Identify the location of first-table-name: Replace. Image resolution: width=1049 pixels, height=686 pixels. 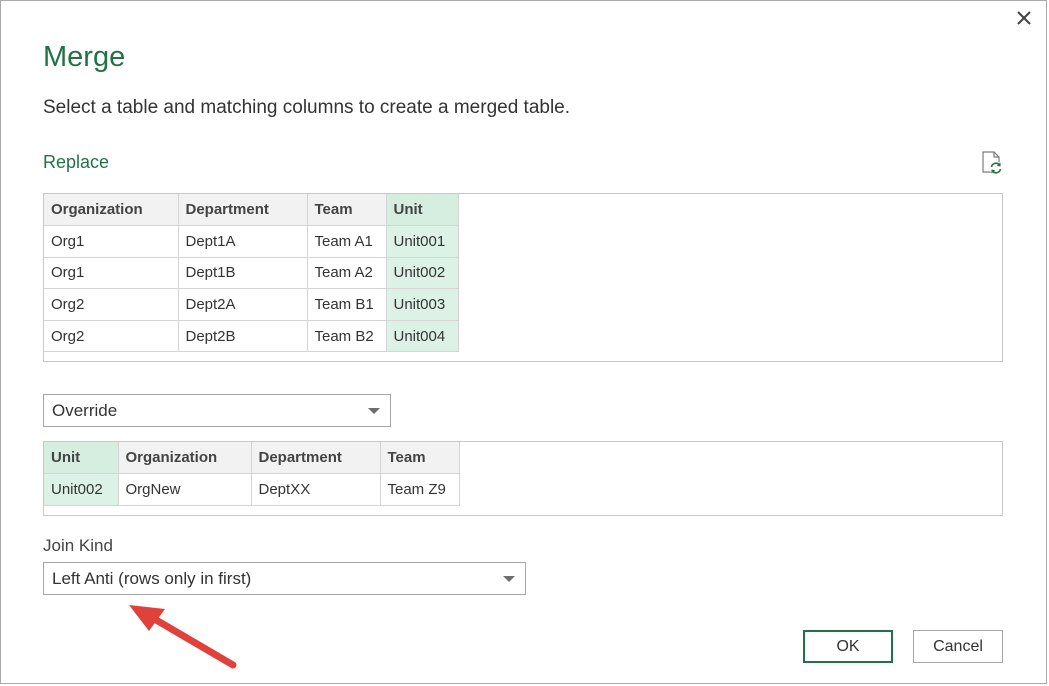
(76, 162).